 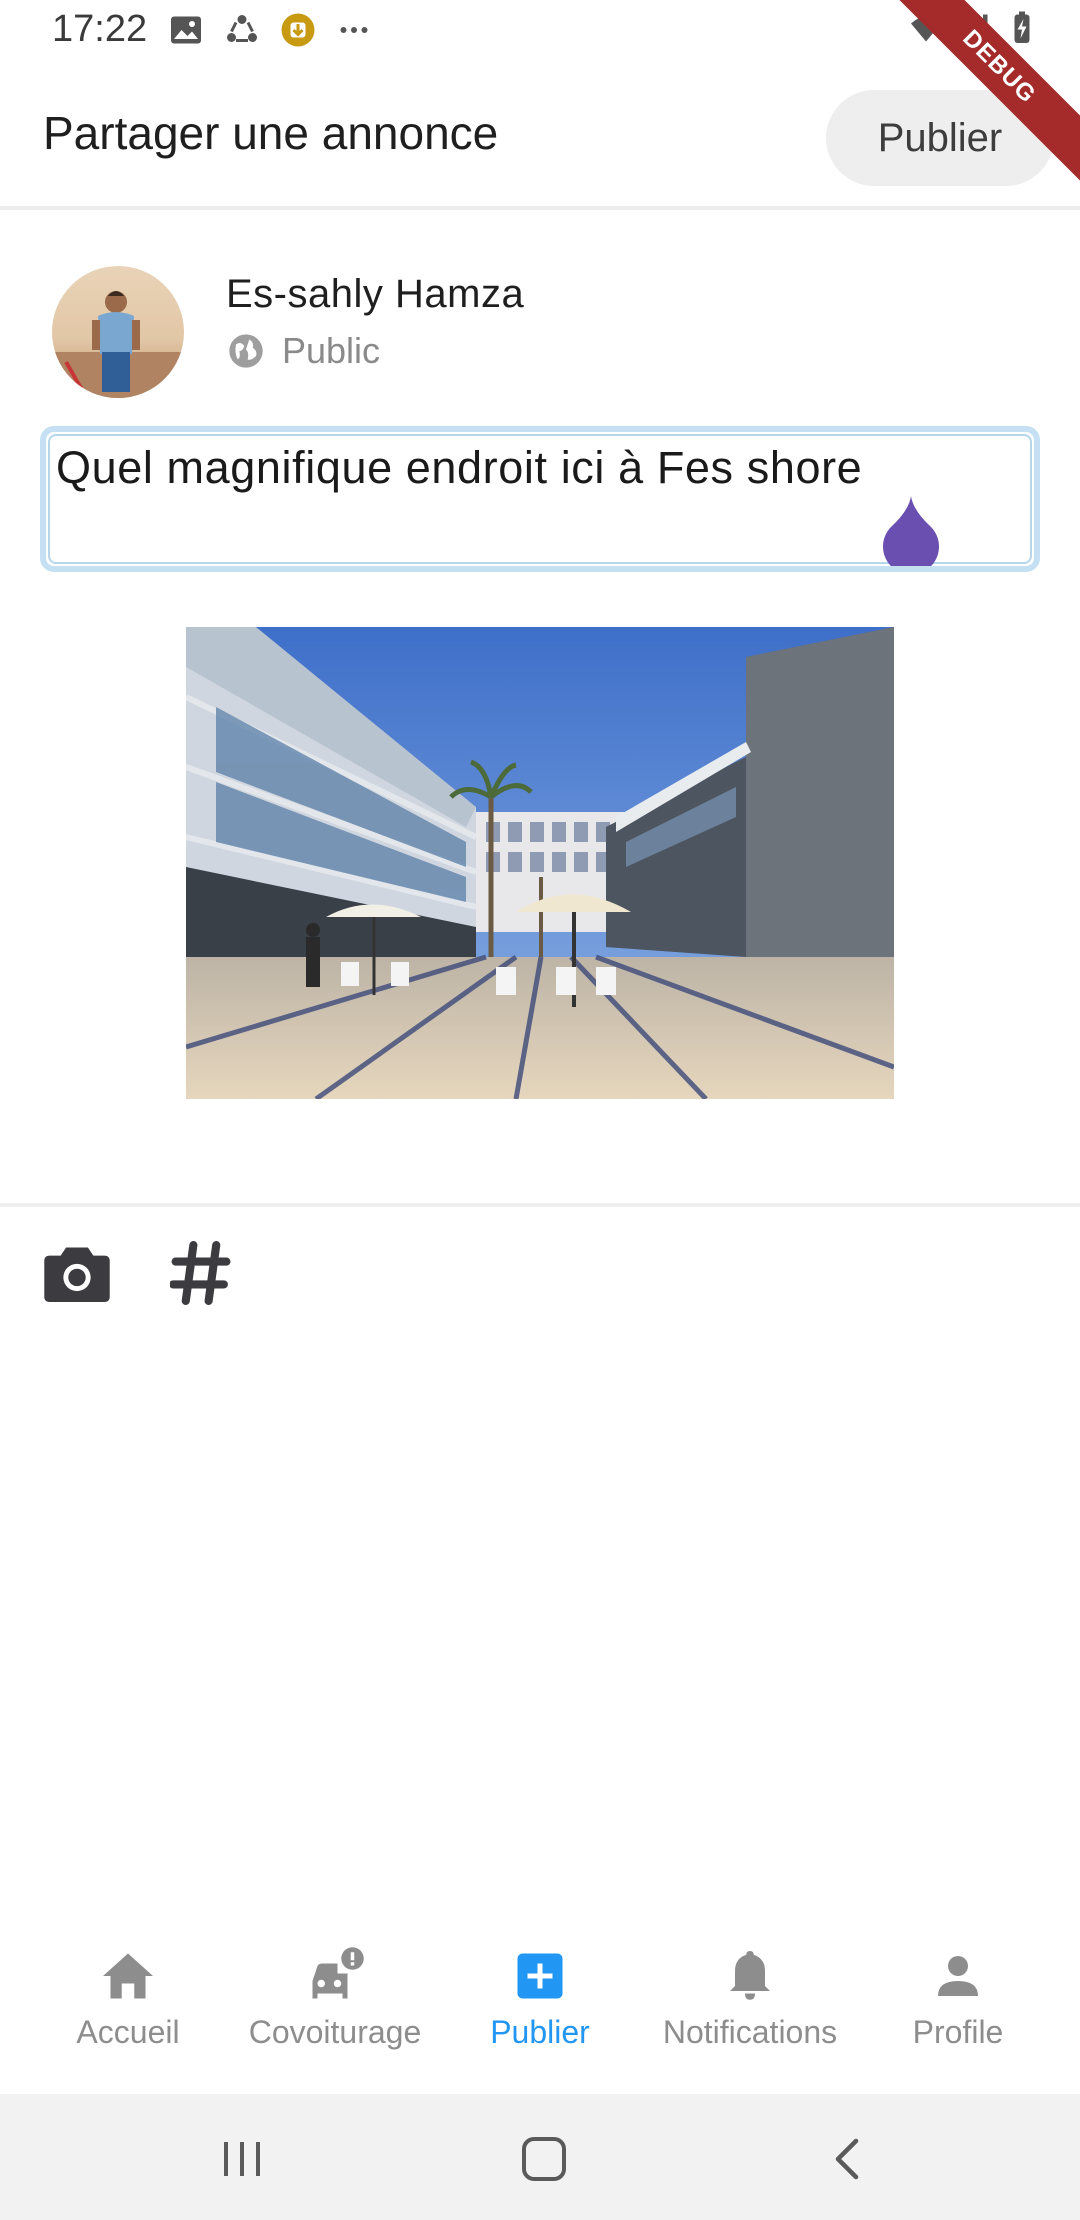 What do you see at coordinates (246, 351) in the screenshot?
I see `globe-icon` at bounding box center [246, 351].